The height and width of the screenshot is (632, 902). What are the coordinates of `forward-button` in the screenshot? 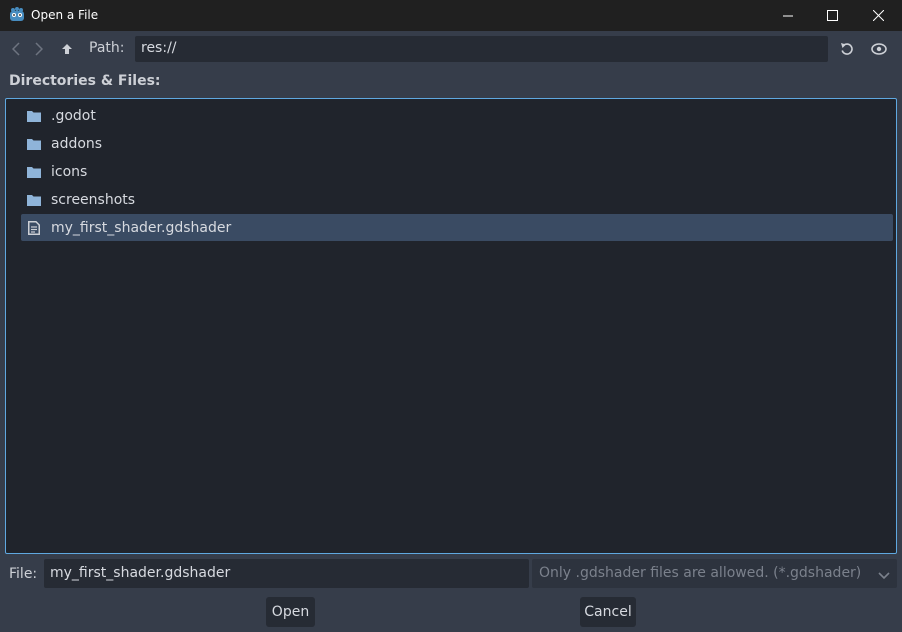 It's located at (39, 49).